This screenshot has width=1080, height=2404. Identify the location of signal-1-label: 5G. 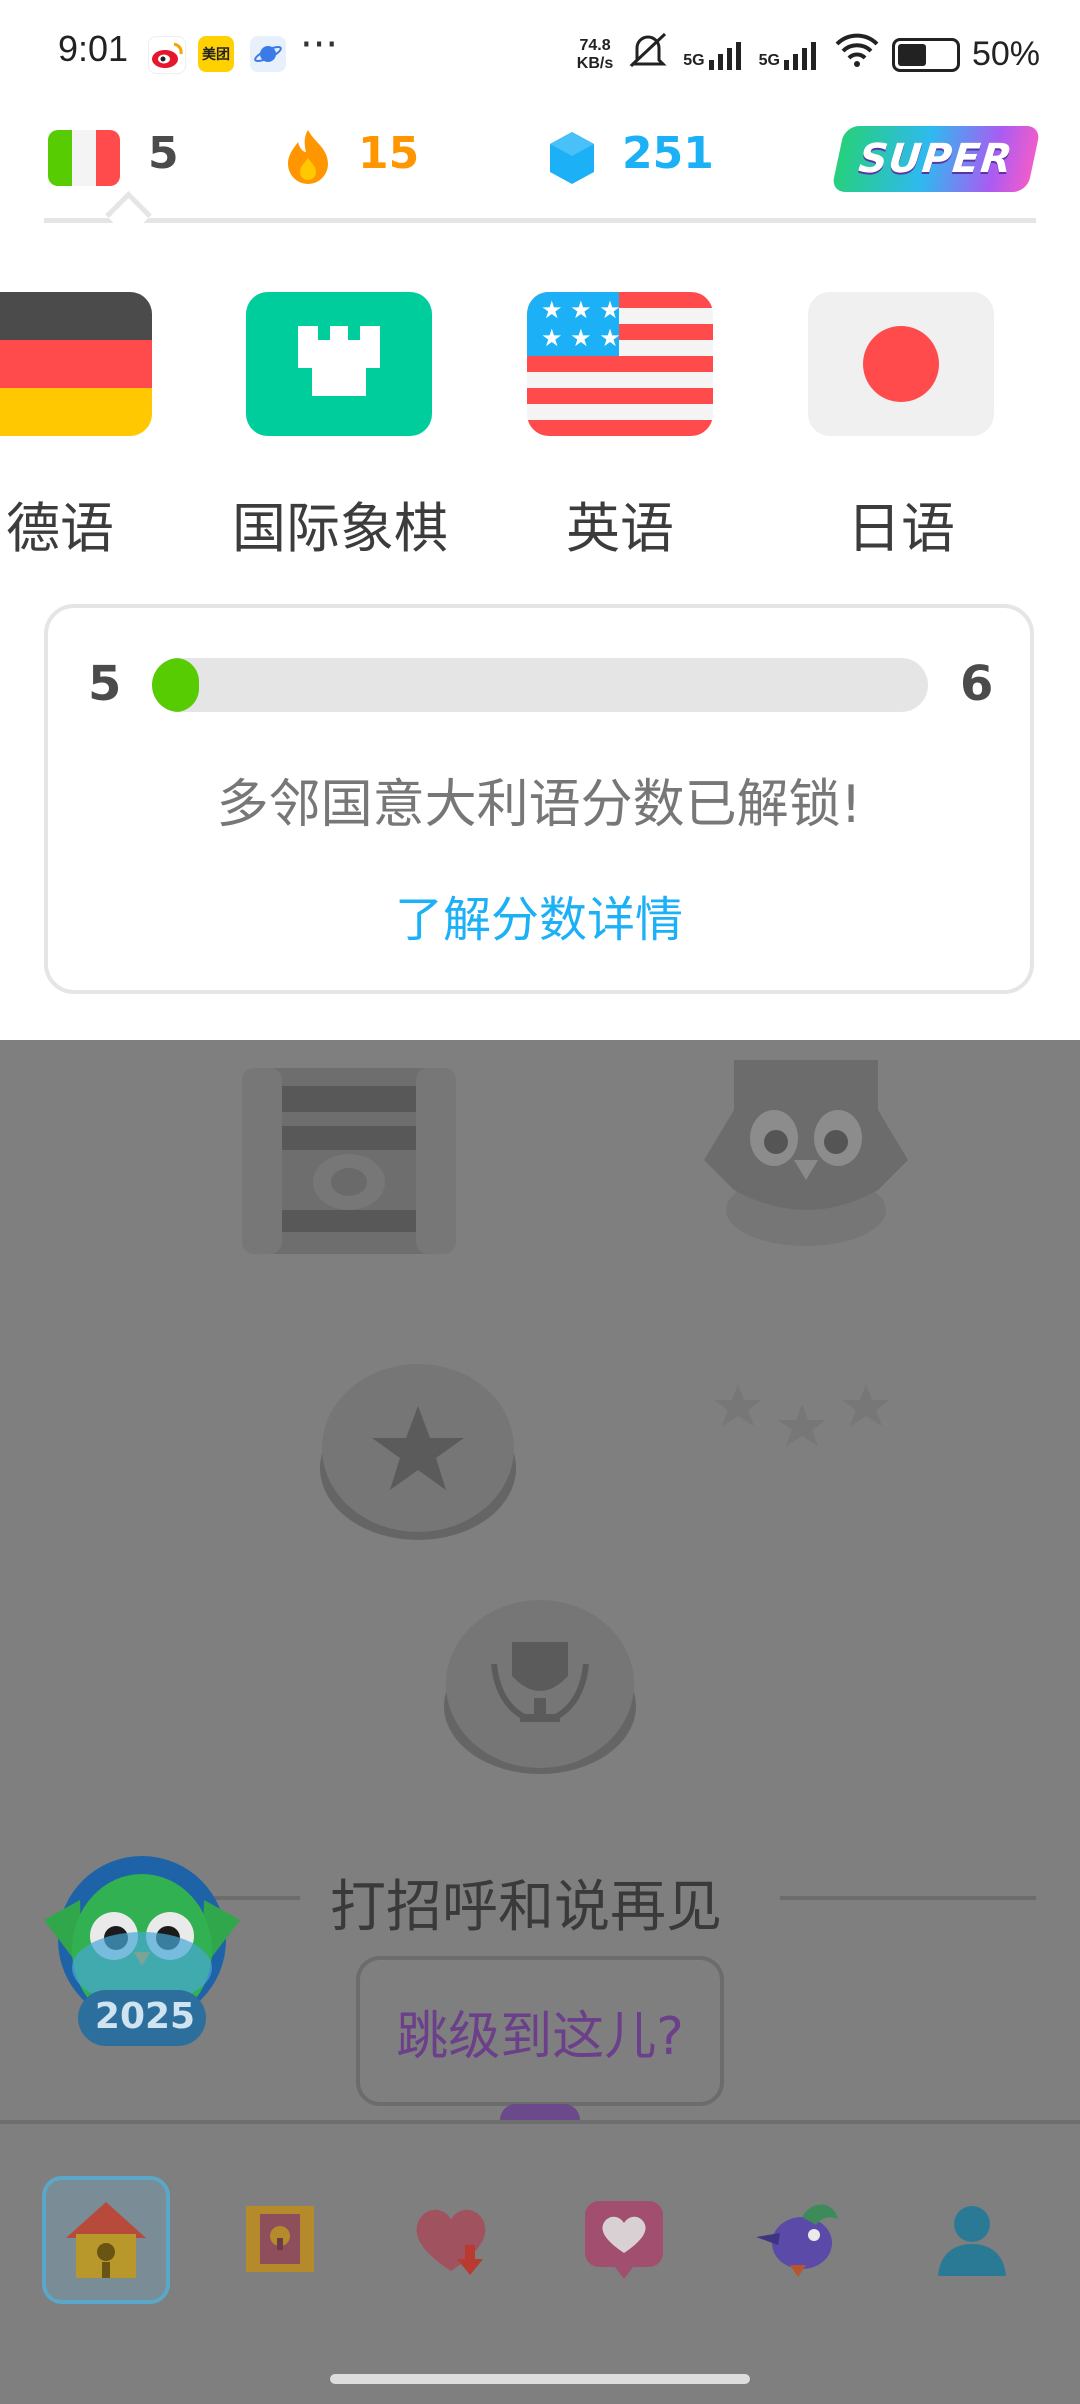
(694, 60).